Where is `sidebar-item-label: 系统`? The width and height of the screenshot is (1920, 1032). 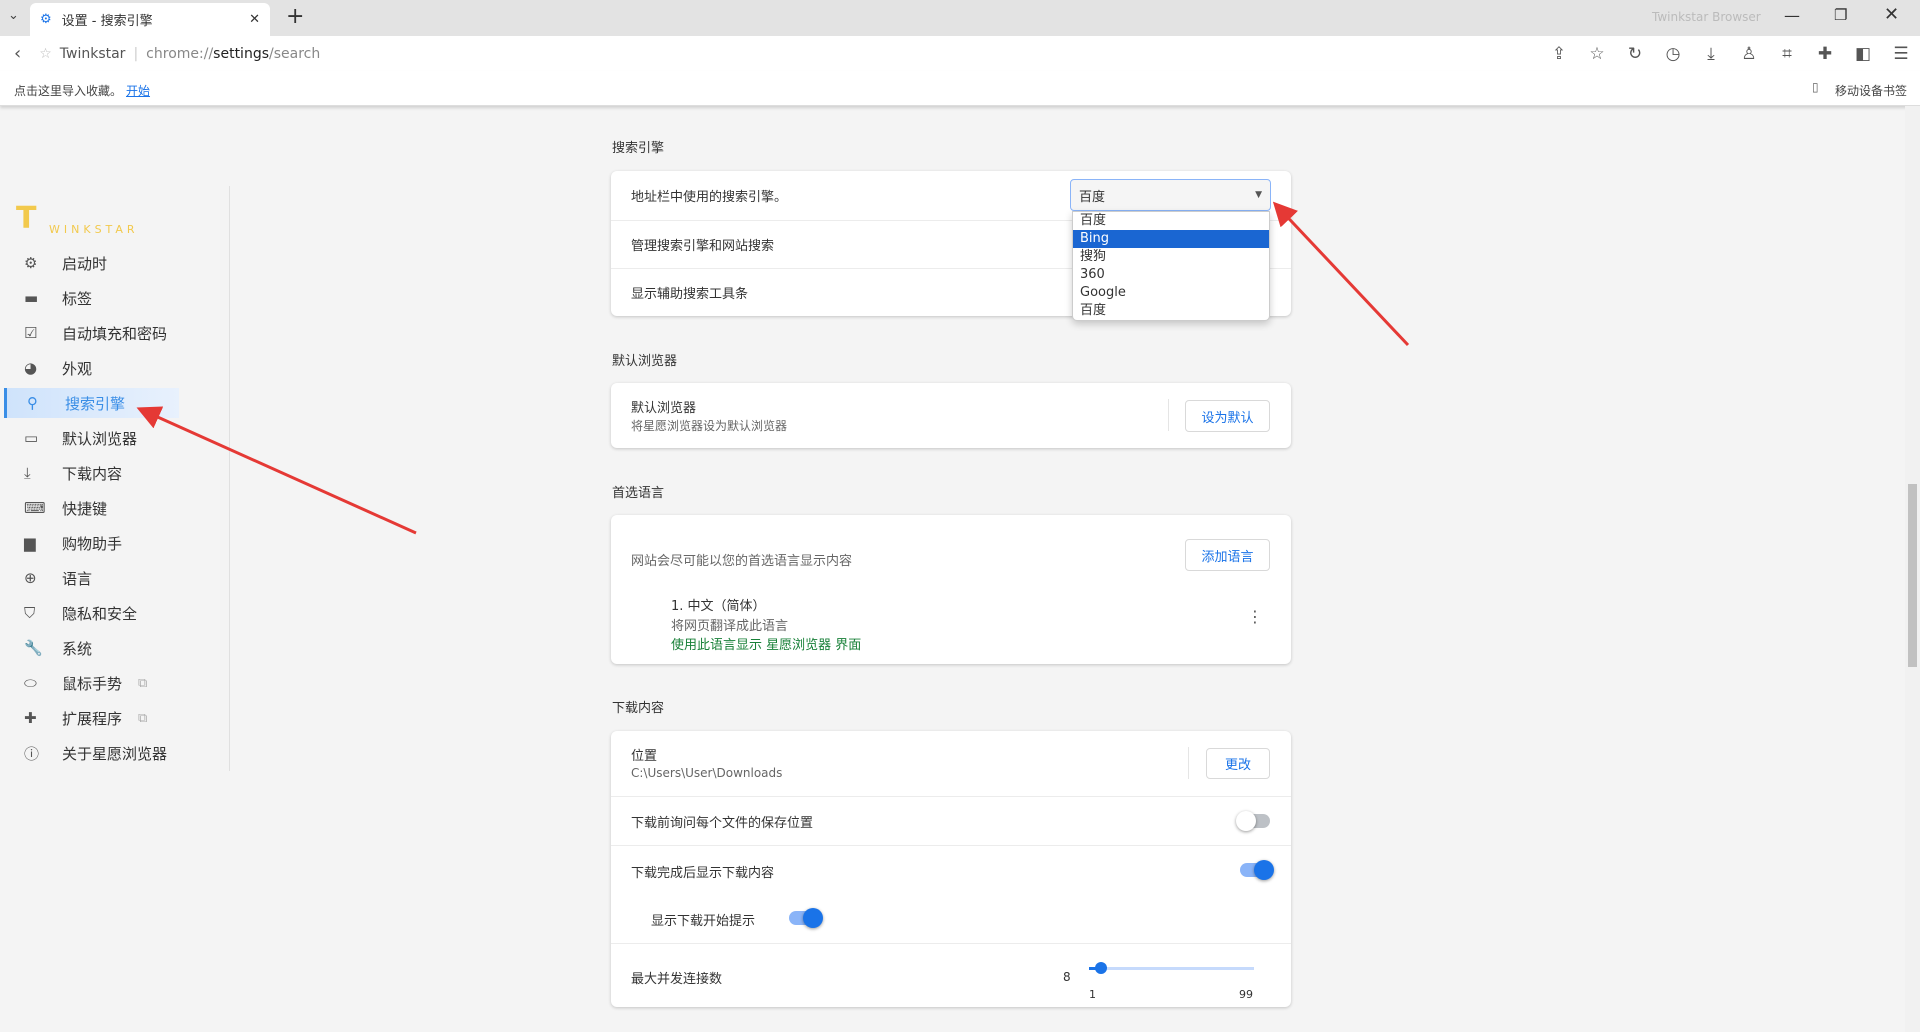
sidebar-item-label: 系统 is located at coordinates (77, 648).